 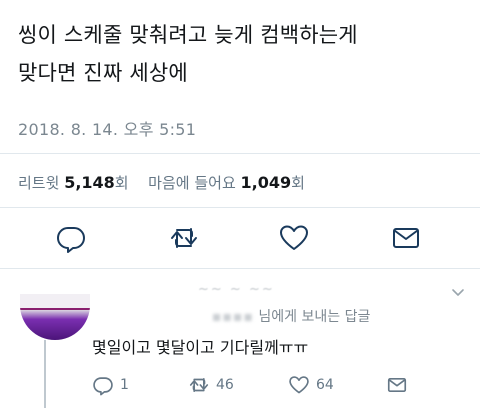 I want to click on retweets-unit: 회, so click(x=121, y=183).